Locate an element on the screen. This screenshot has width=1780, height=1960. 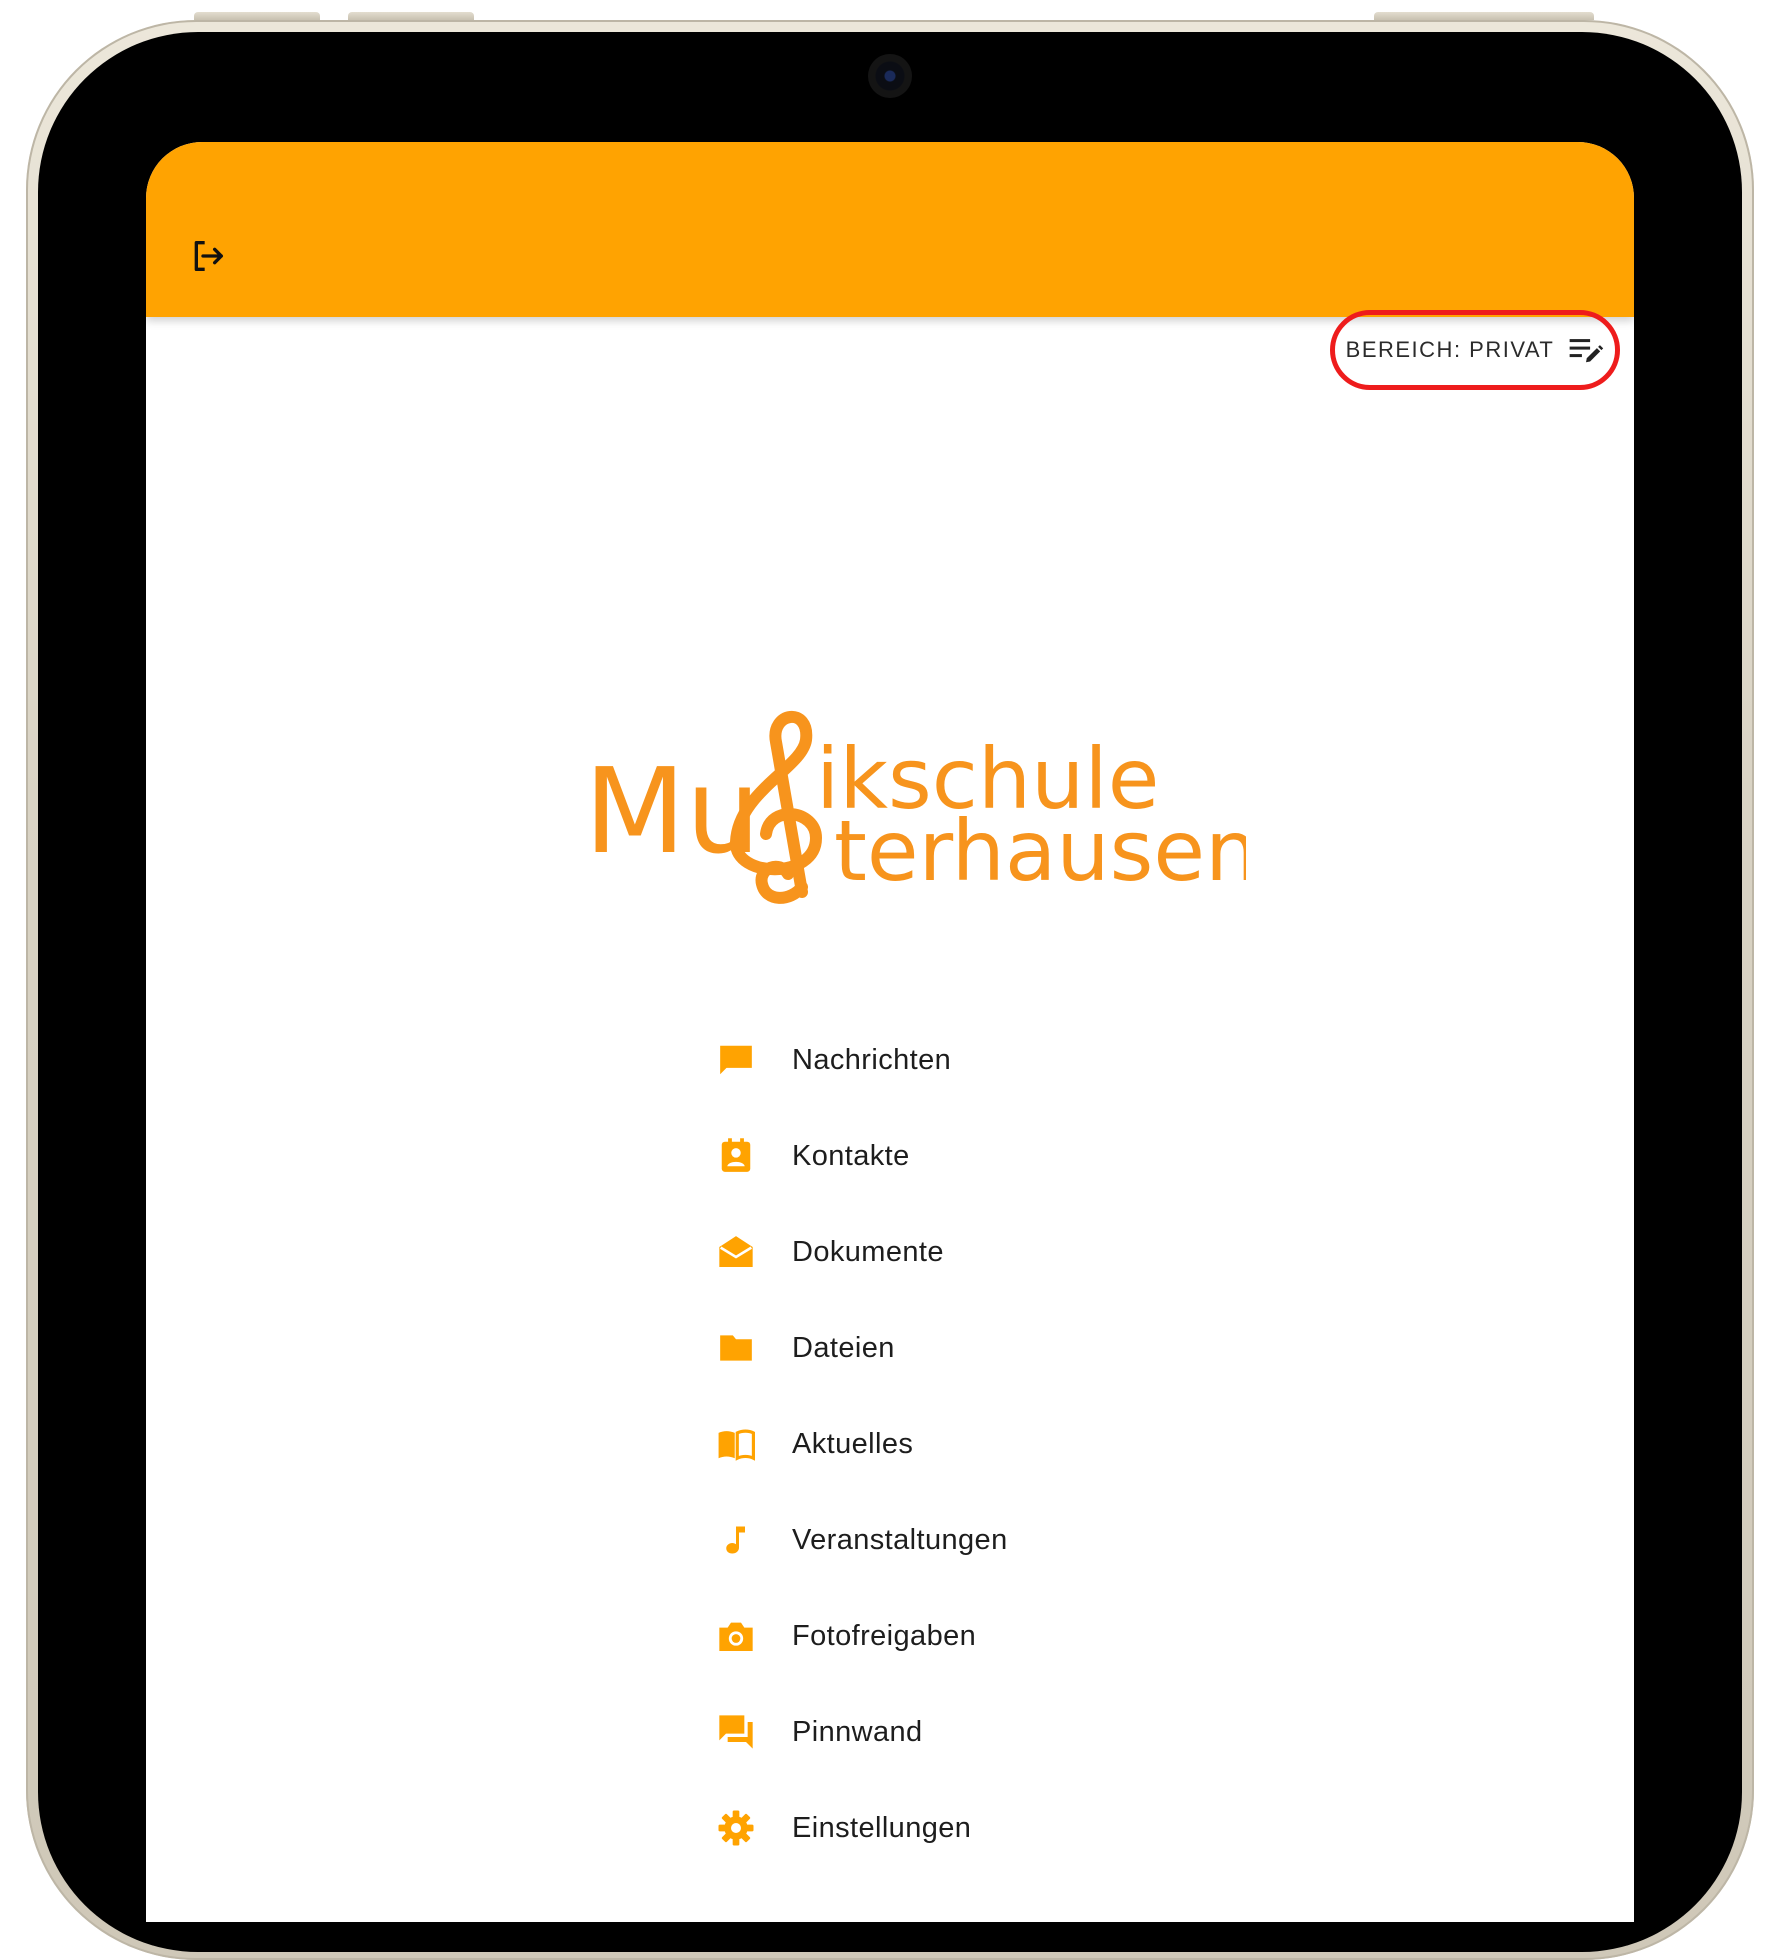
contact-card-icon is located at coordinates (736, 1156).